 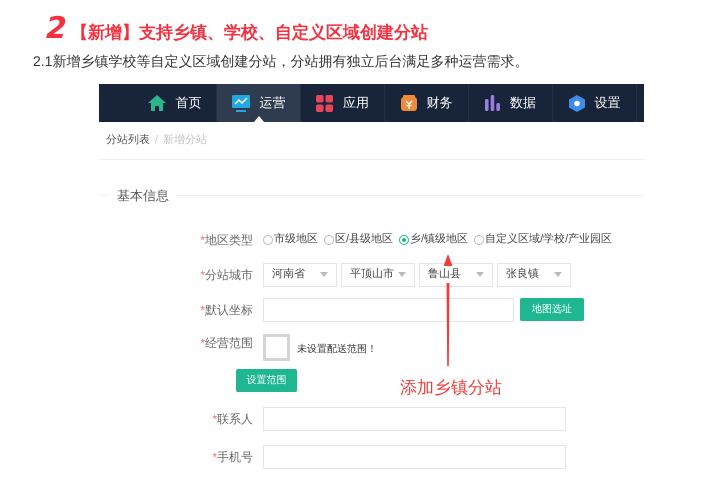 I want to click on field-label: *分站城市, so click(x=226, y=275).